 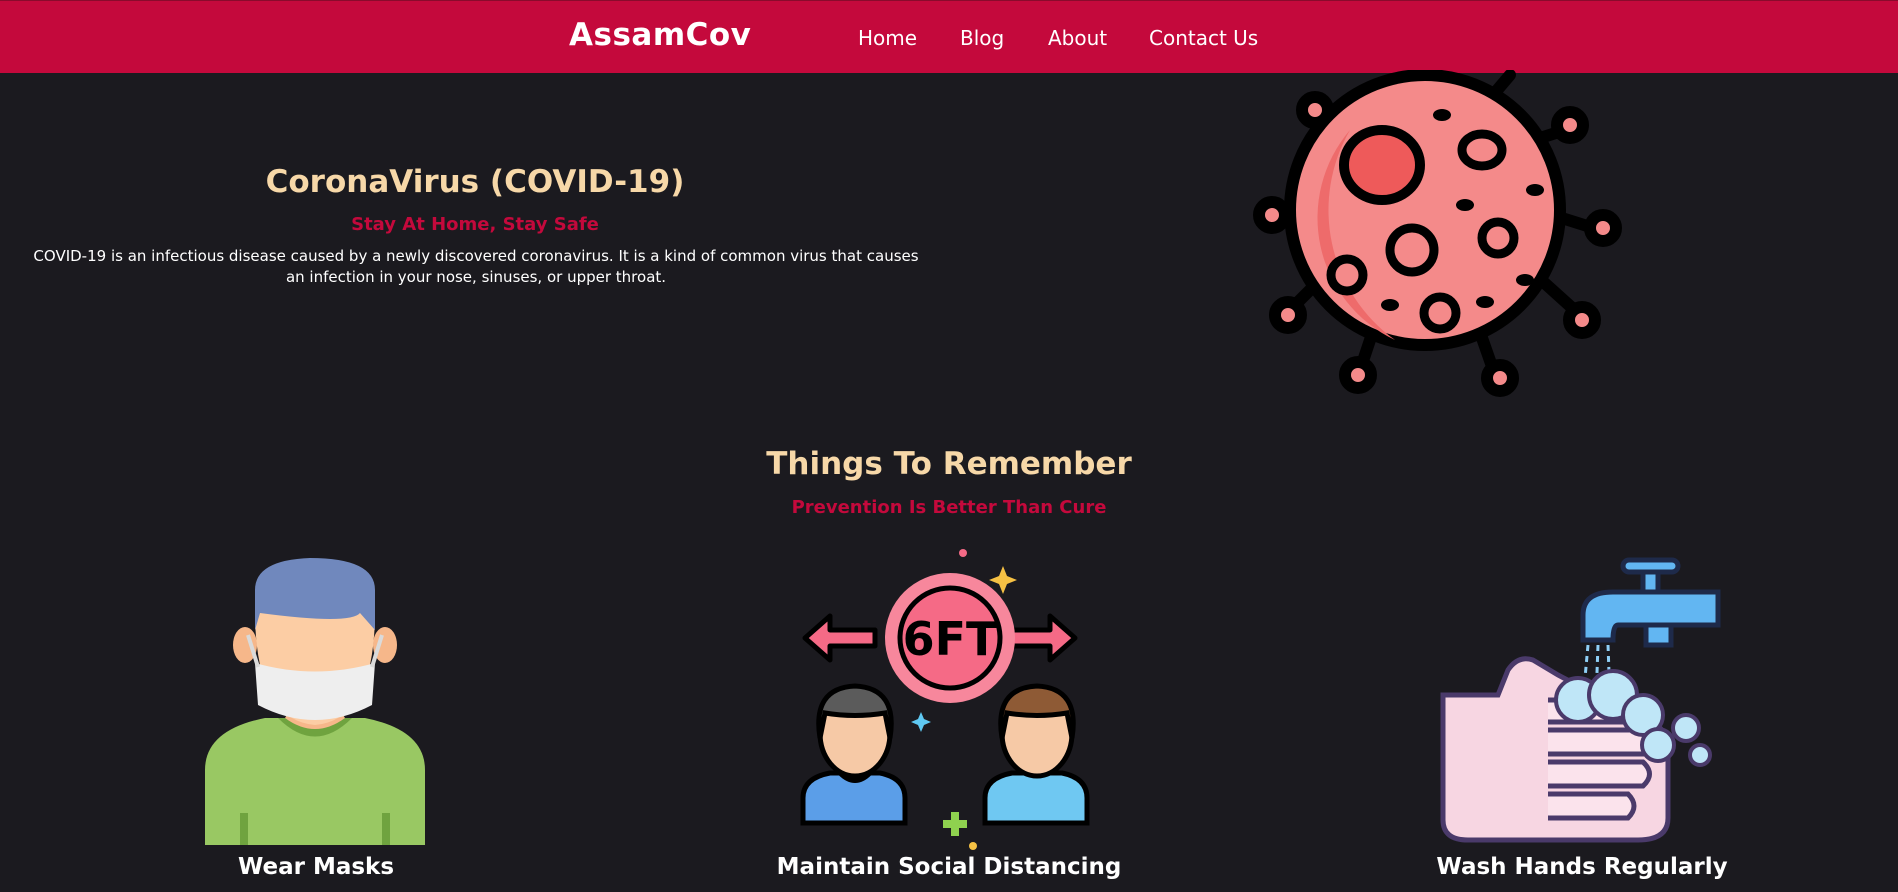 What do you see at coordinates (982, 38) in the screenshot?
I see `nav-link-blog: Blog` at bounding box center [982, 38].